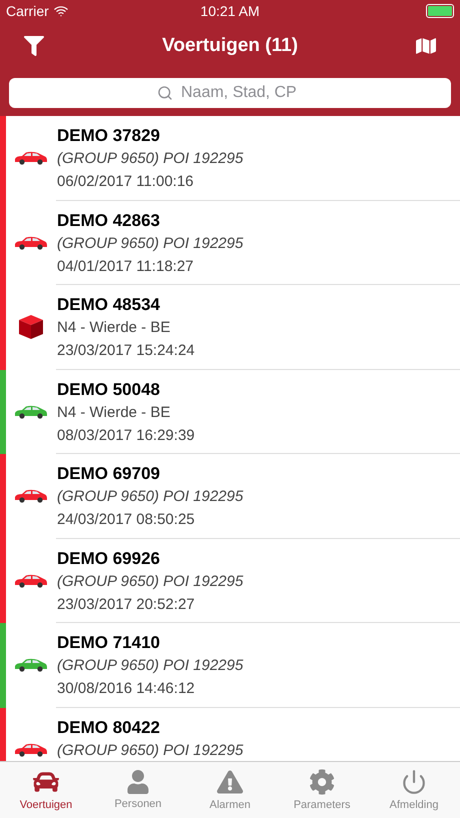  Describe the element at coordinates (109, 136) in the screenshot. I see `vehicle-name: DEMO 37829` at that location.